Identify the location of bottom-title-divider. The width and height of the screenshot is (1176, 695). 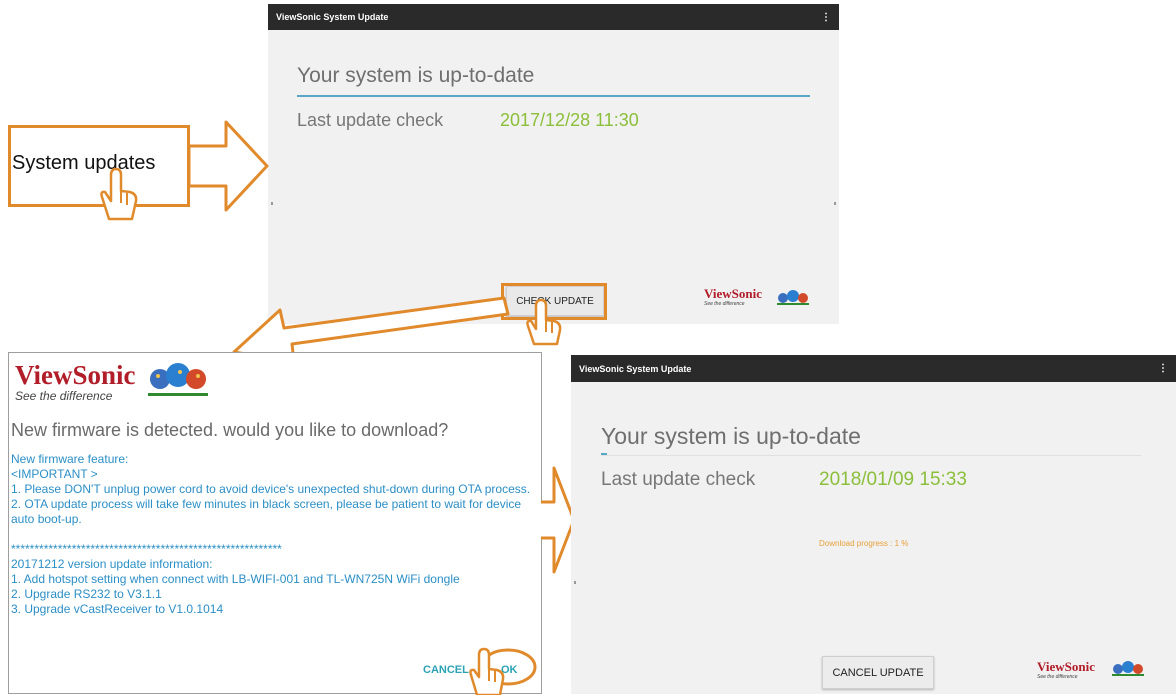
(871, 455).